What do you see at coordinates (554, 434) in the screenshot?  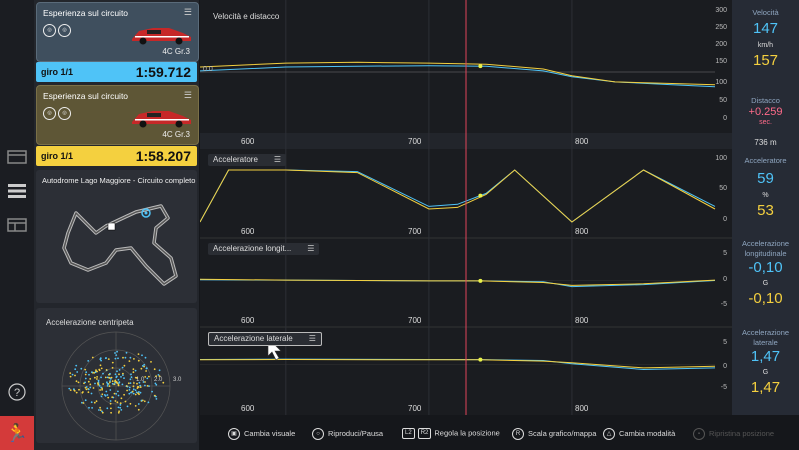 I see `hint-scale-graph: R Scala grafico/mappa` at bounding box center [554, 434].